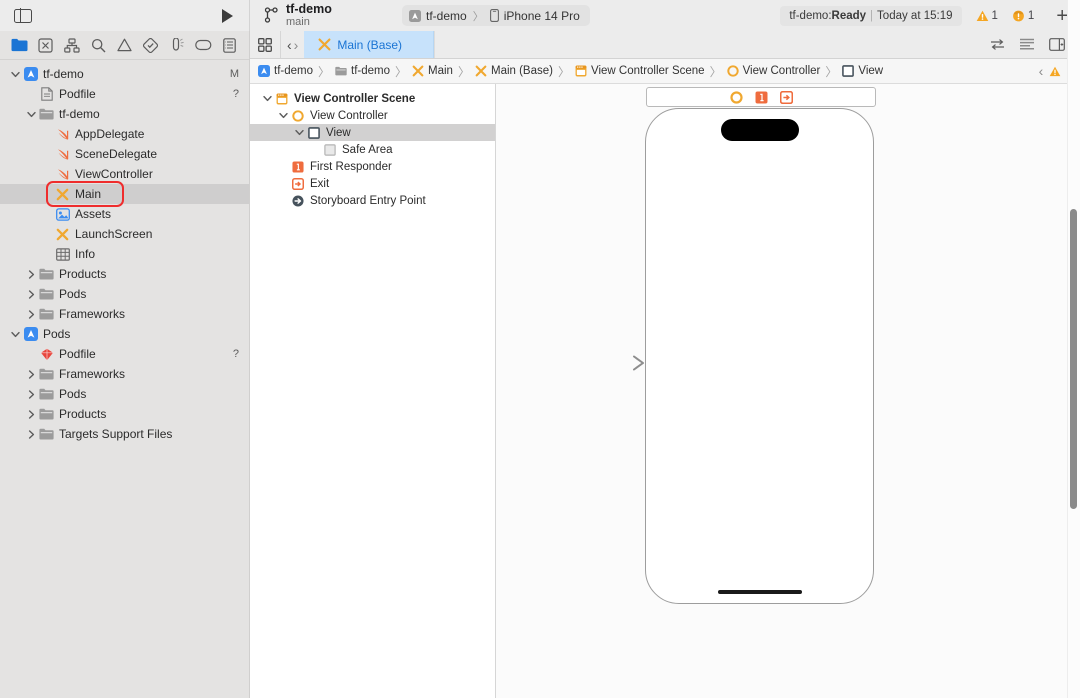  What do you see at coordinates (124, 214) in the screenshot?
I see `navigator-item-assets: Assets` at bounding box center [124, 214].